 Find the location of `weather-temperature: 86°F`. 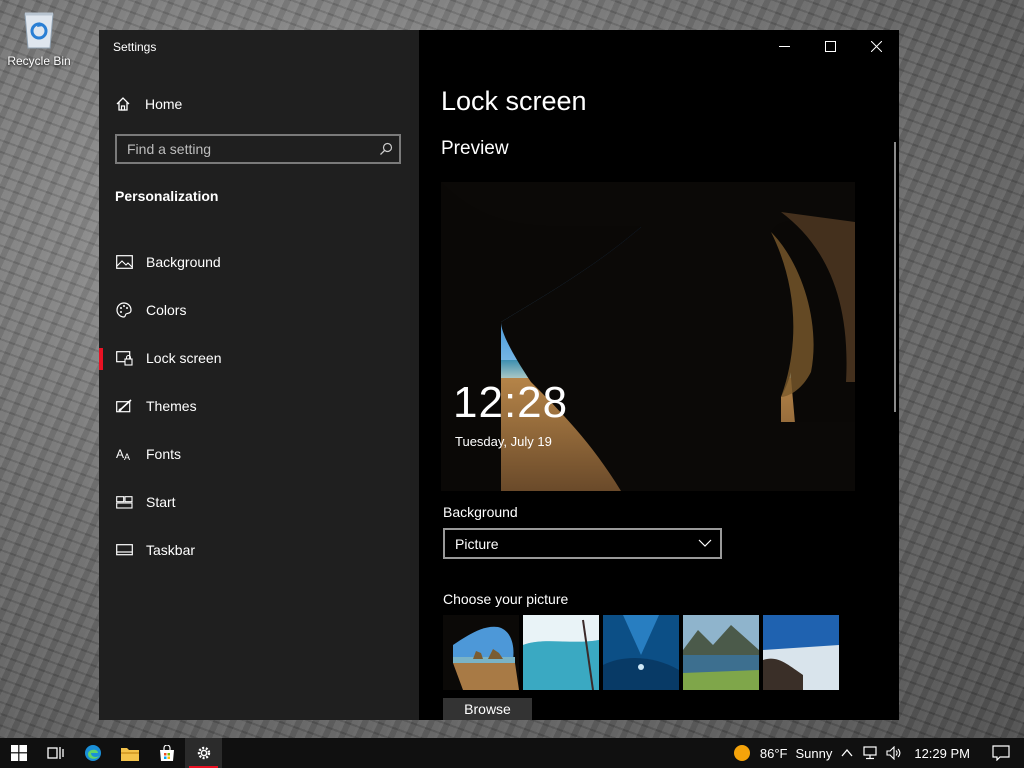

weather-temperature: 86°F is located at coordinates (774, 753).